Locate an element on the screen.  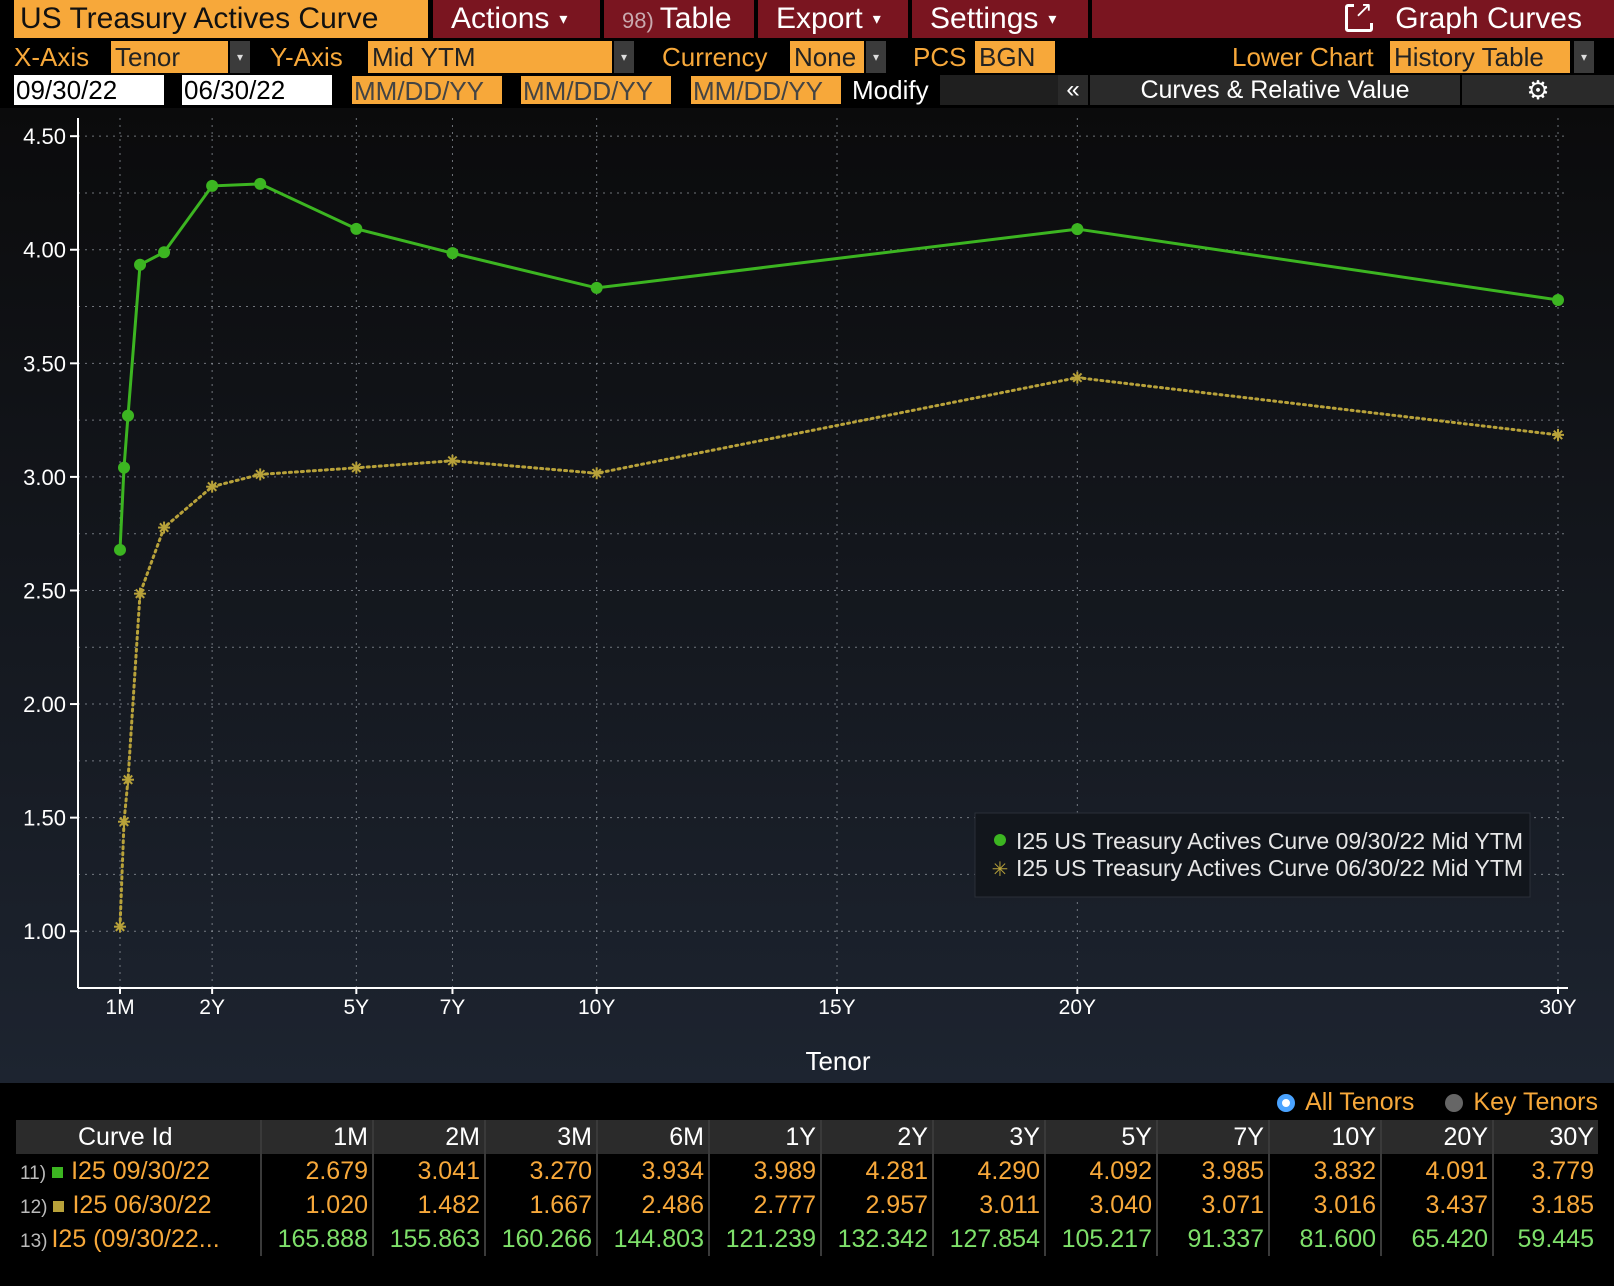
graph-curves-button: Graph Curves is located at coordinates (1353, 19).